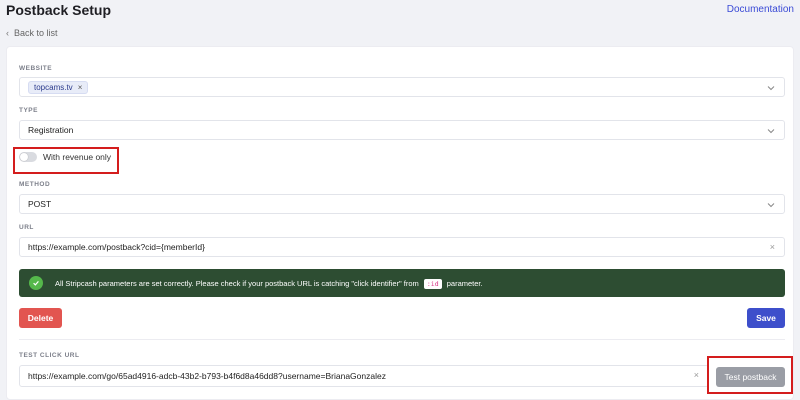 The image size is (800, 400). Describe the element at coordinates (750, 375) in the screenshot. I see `test-button-highlight-box` at that location.